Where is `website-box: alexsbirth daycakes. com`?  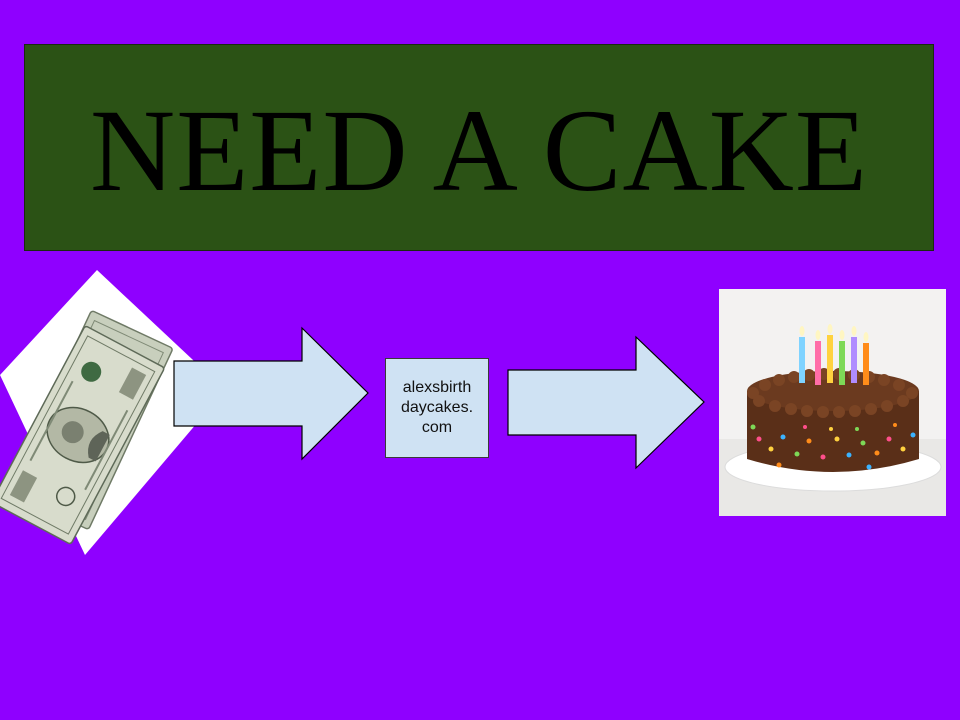
website-box: alexsbirth daycakes. com is located at coordinates (437, 408).